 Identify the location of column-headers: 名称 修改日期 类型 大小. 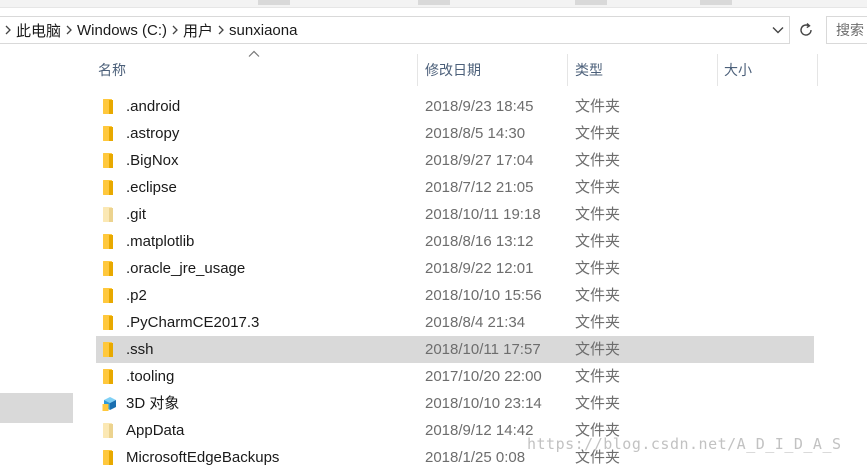
(471, 70).